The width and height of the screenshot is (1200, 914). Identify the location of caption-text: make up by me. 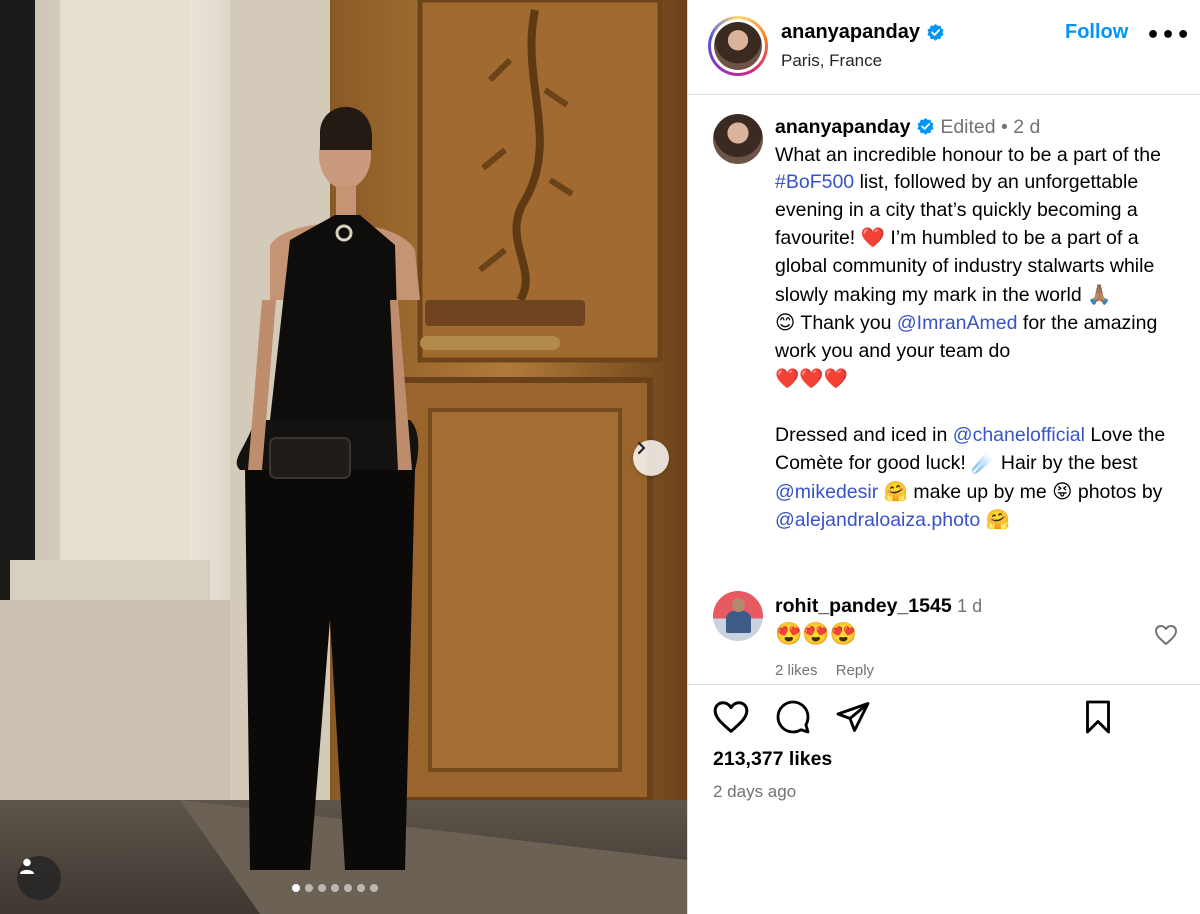
(980, 491).